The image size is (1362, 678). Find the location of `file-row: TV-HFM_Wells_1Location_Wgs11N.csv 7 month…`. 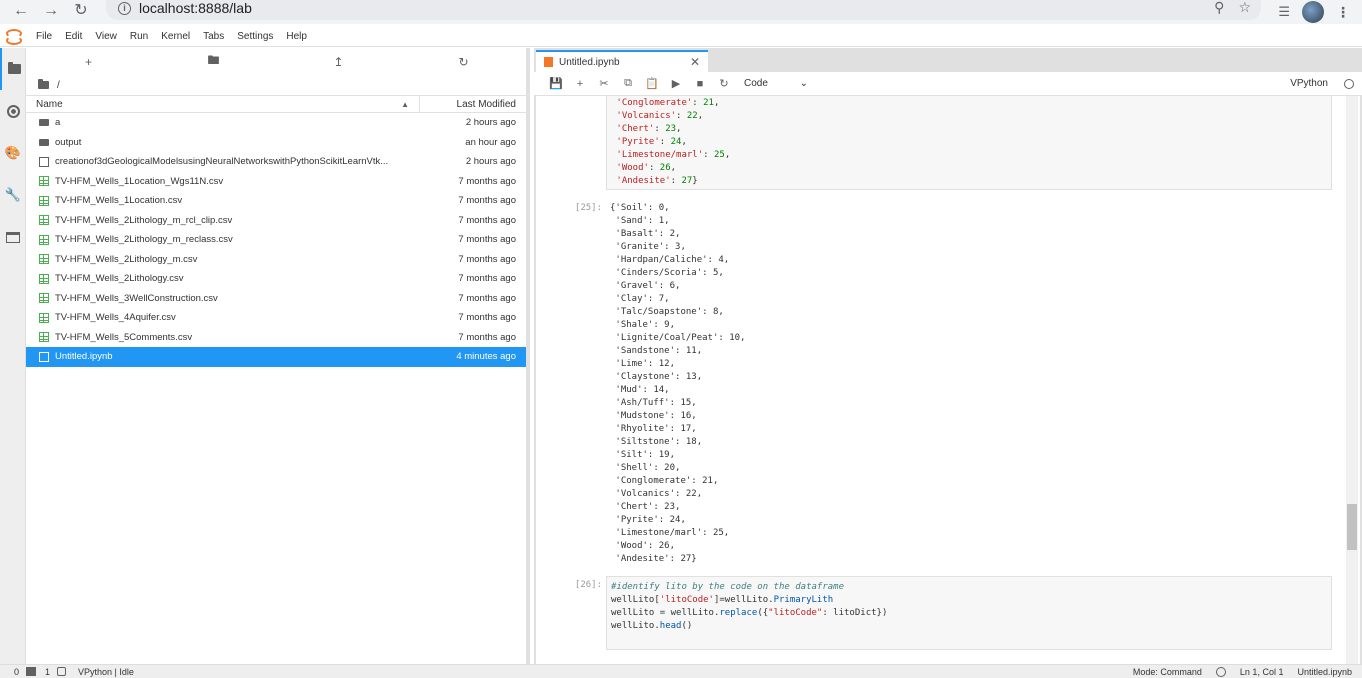

file-row: TV-HFM_Wells_1Location_Wgs11N.csv 7 month… is located at coordinates (276, 182).